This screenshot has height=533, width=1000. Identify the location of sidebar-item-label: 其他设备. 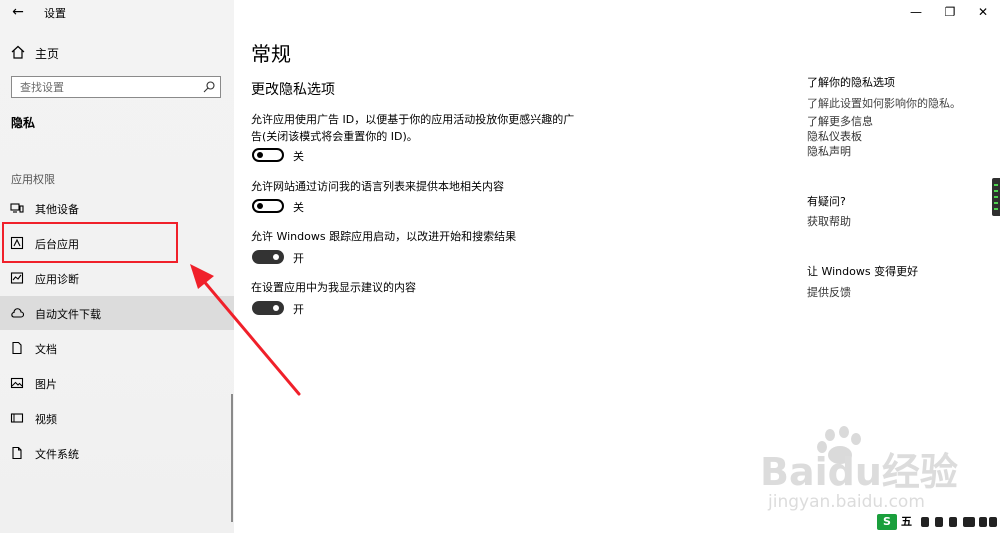
(57, 209).